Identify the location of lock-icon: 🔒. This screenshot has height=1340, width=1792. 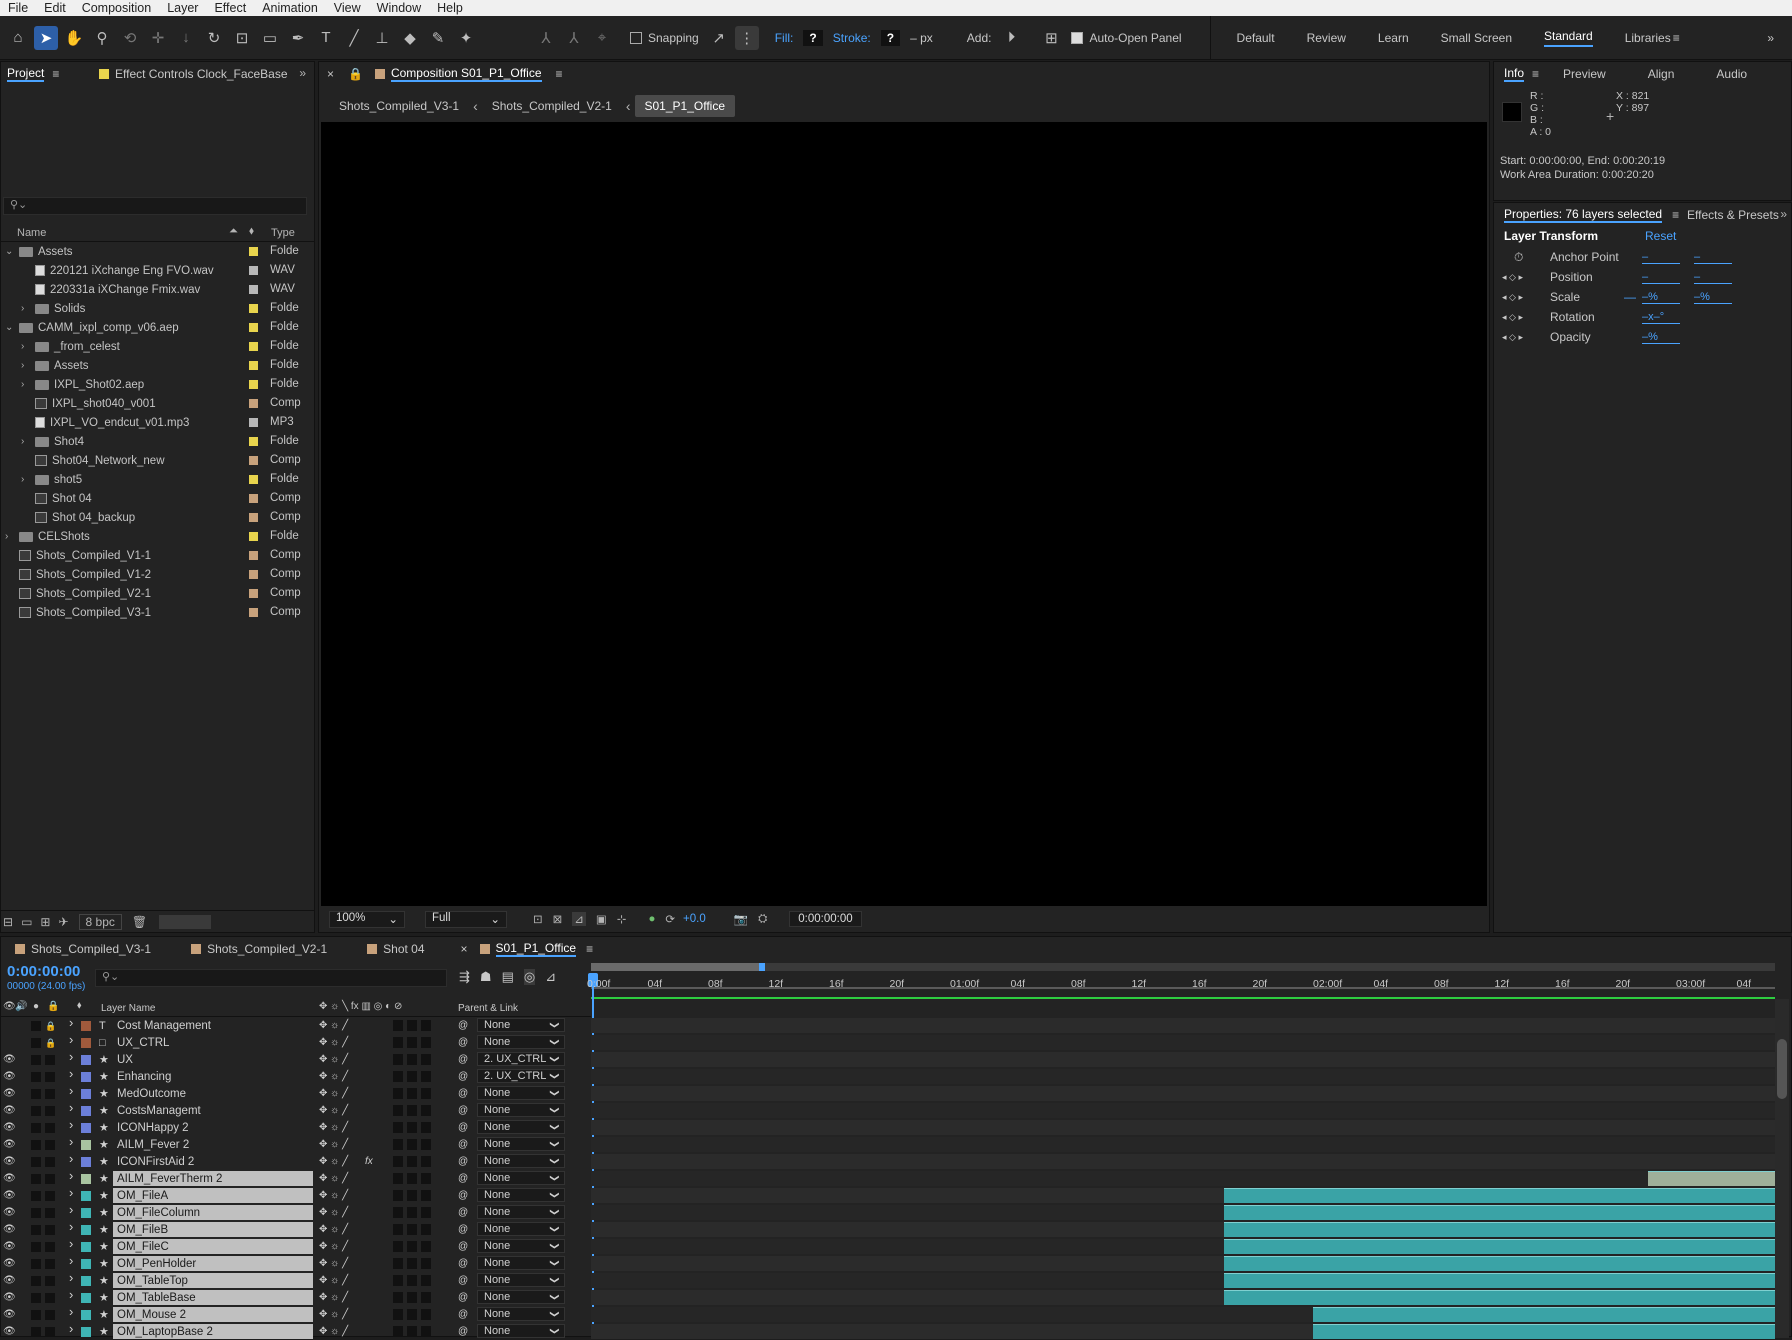
(50, 1026).